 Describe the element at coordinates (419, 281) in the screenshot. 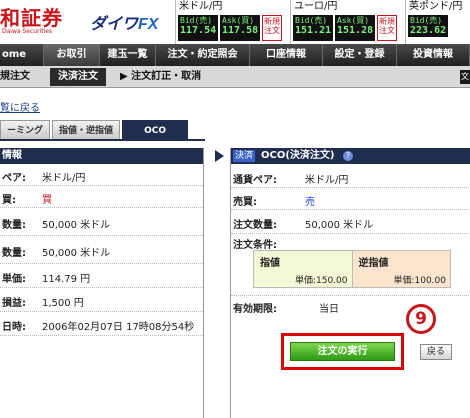

I see `stop-condition-value: 単価:100.00` at that location.